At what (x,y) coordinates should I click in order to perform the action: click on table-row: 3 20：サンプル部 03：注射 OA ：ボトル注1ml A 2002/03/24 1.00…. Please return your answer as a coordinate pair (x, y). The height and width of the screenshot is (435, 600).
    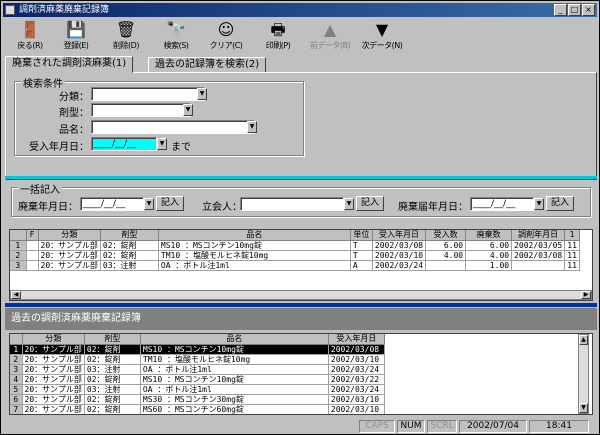
    Looking at the image, I should click on (295, 265).